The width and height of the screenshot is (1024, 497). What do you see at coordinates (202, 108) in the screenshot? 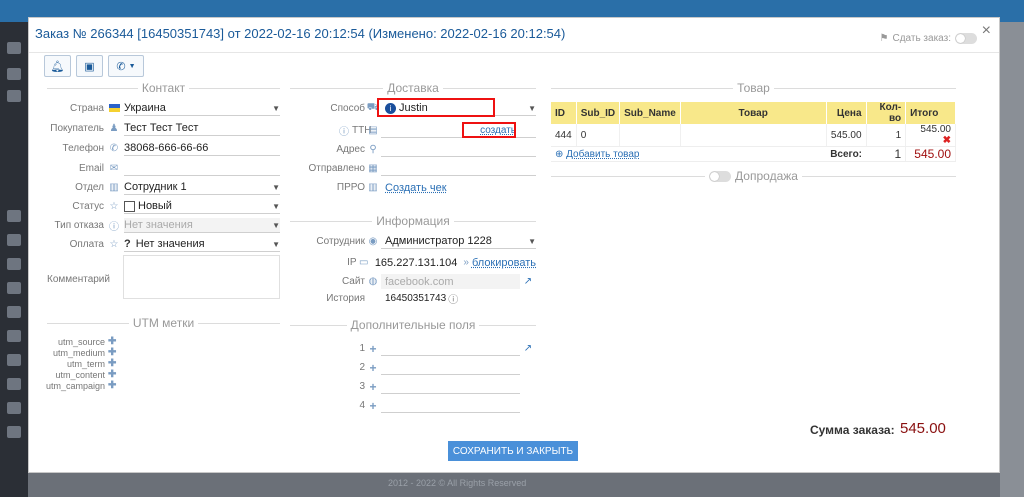
I see `country-select: Украина ▼` at bounding box center [202, 108].